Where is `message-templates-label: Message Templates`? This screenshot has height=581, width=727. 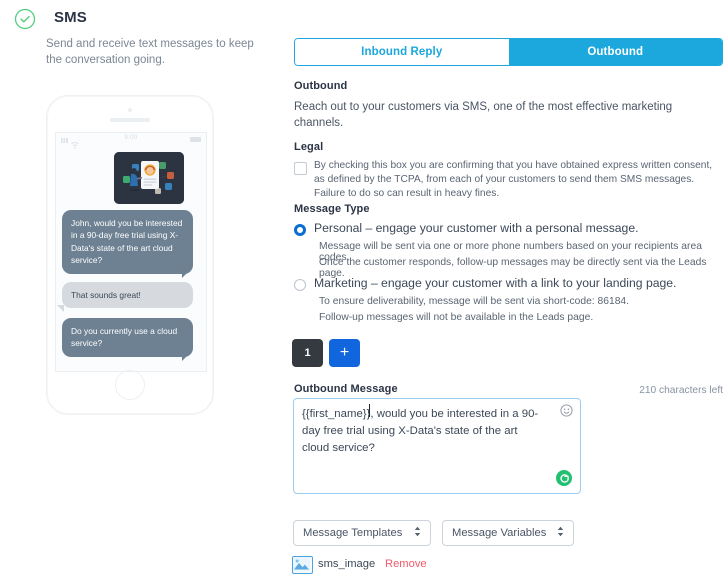 message-templates-label: Message Templates is located at coordinates (353, 533).